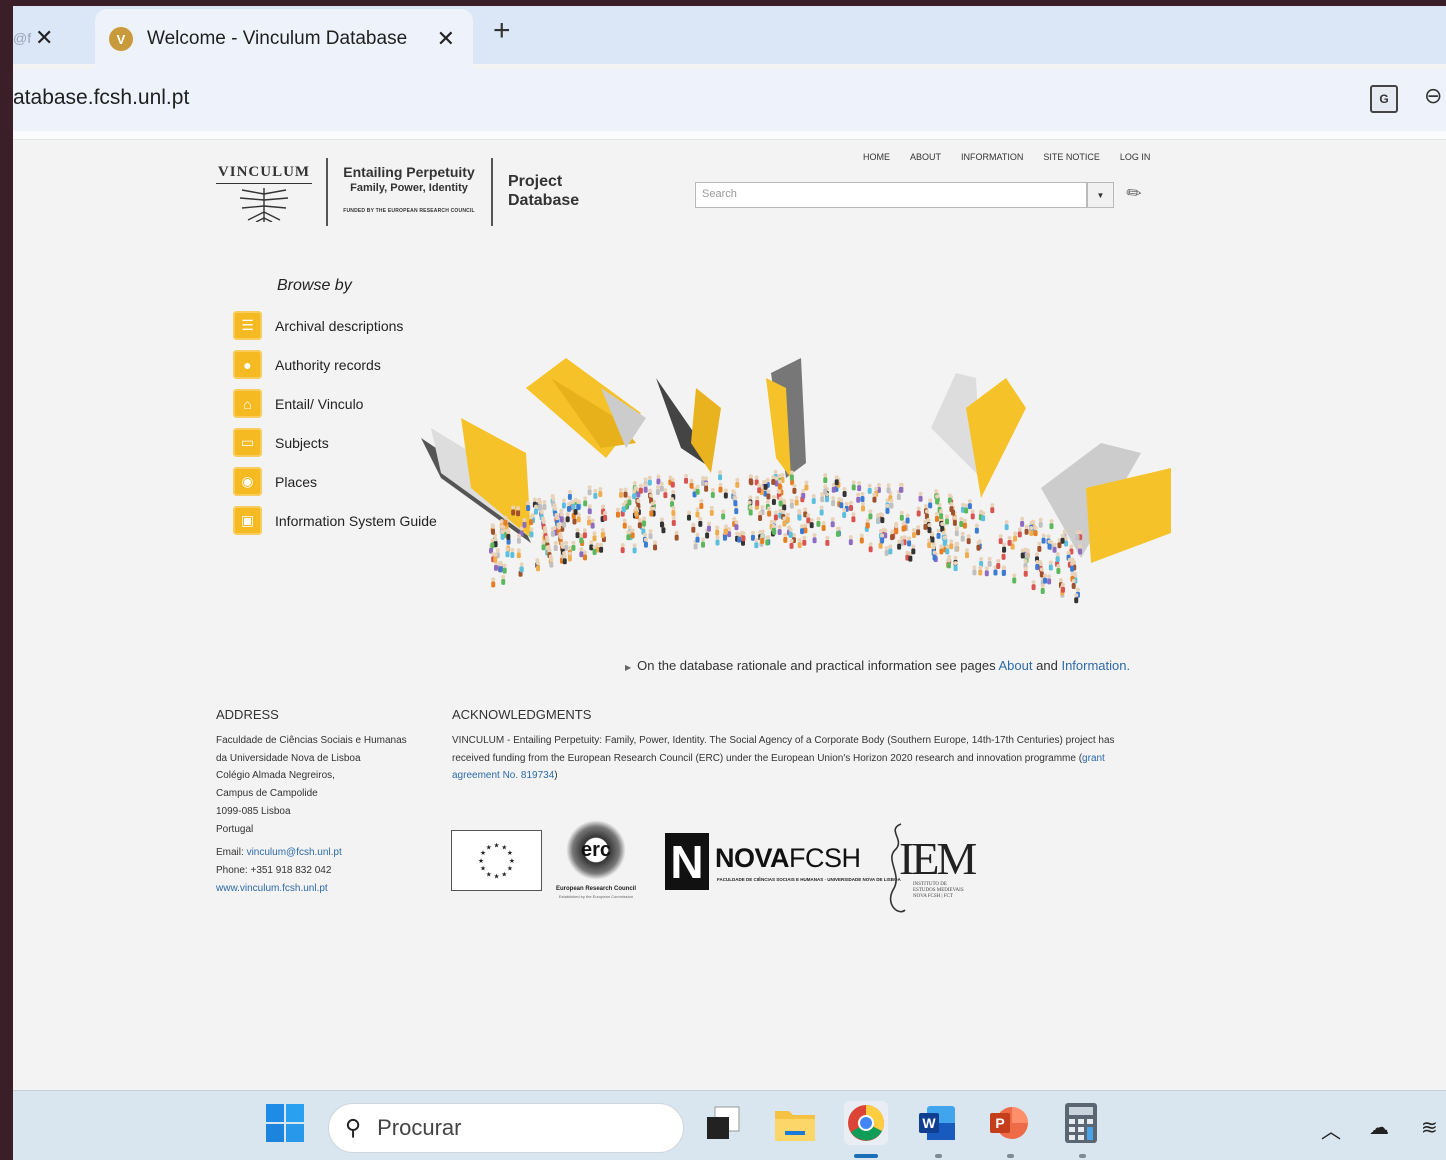 This screenshot has height=1160, width=1446. I want to click on close-icon: ✕, so click(44, 38).